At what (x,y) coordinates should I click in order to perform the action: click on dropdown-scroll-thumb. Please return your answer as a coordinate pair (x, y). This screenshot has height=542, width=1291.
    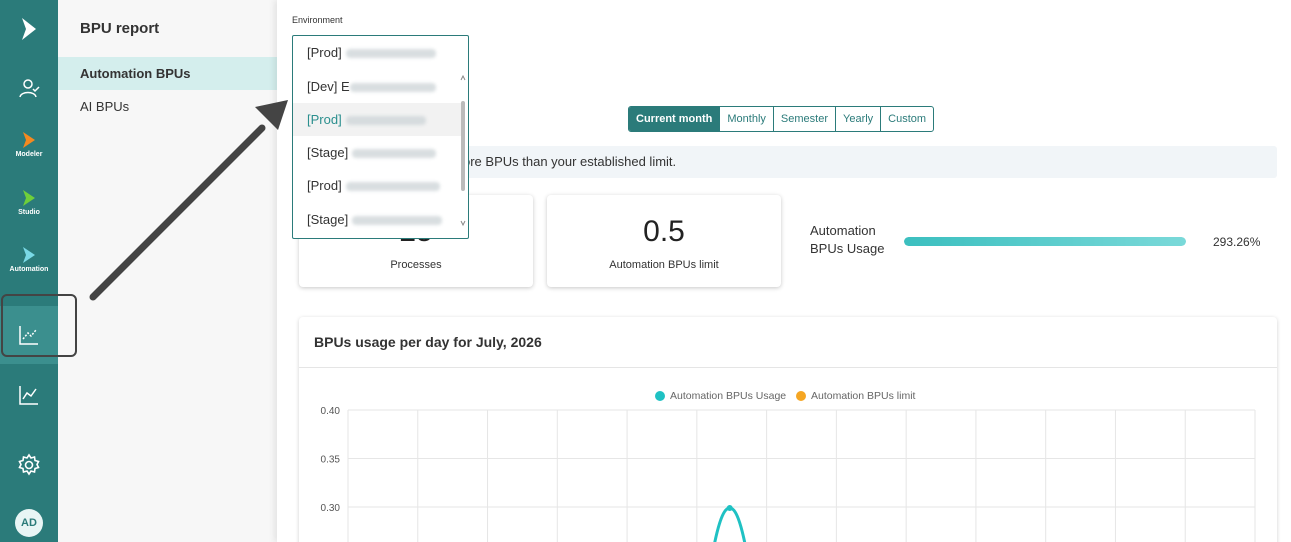
    Looking at the image, I should click on (463, 146).